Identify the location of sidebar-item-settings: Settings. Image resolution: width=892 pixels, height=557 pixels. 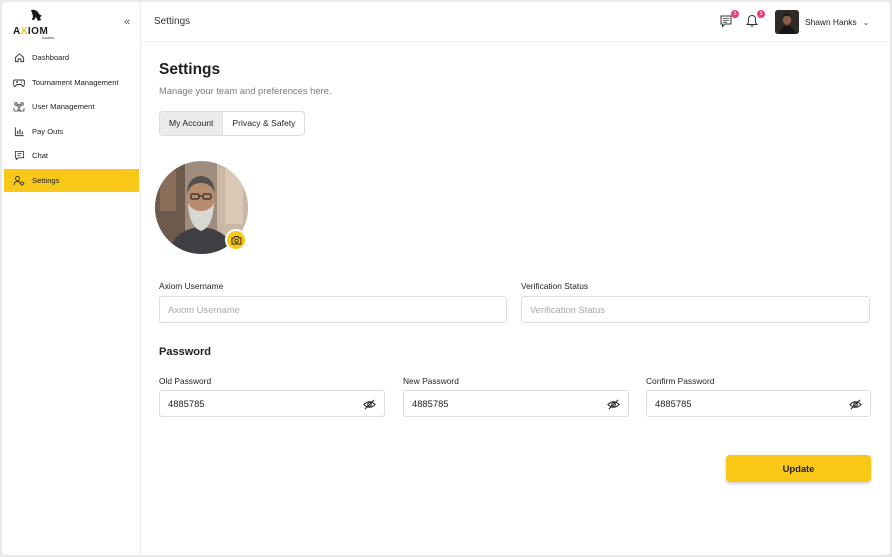
(71, 180).